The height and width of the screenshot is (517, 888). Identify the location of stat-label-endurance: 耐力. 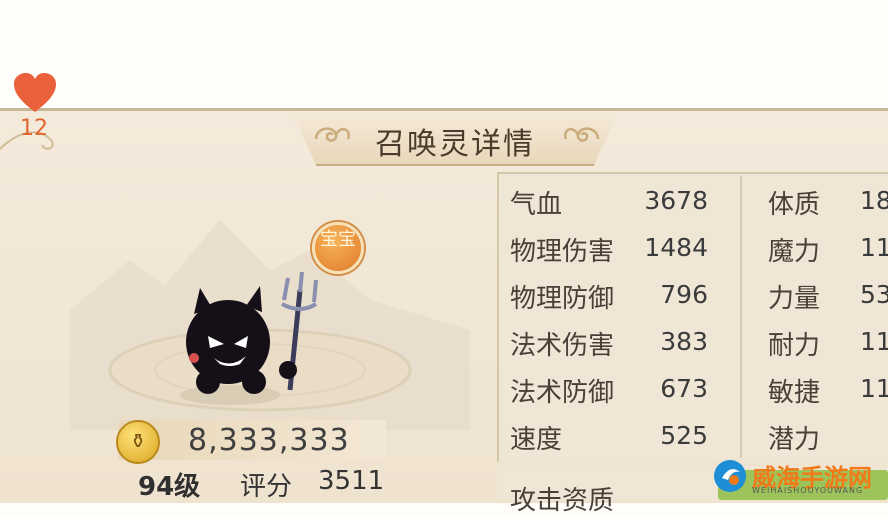
(794, 346).